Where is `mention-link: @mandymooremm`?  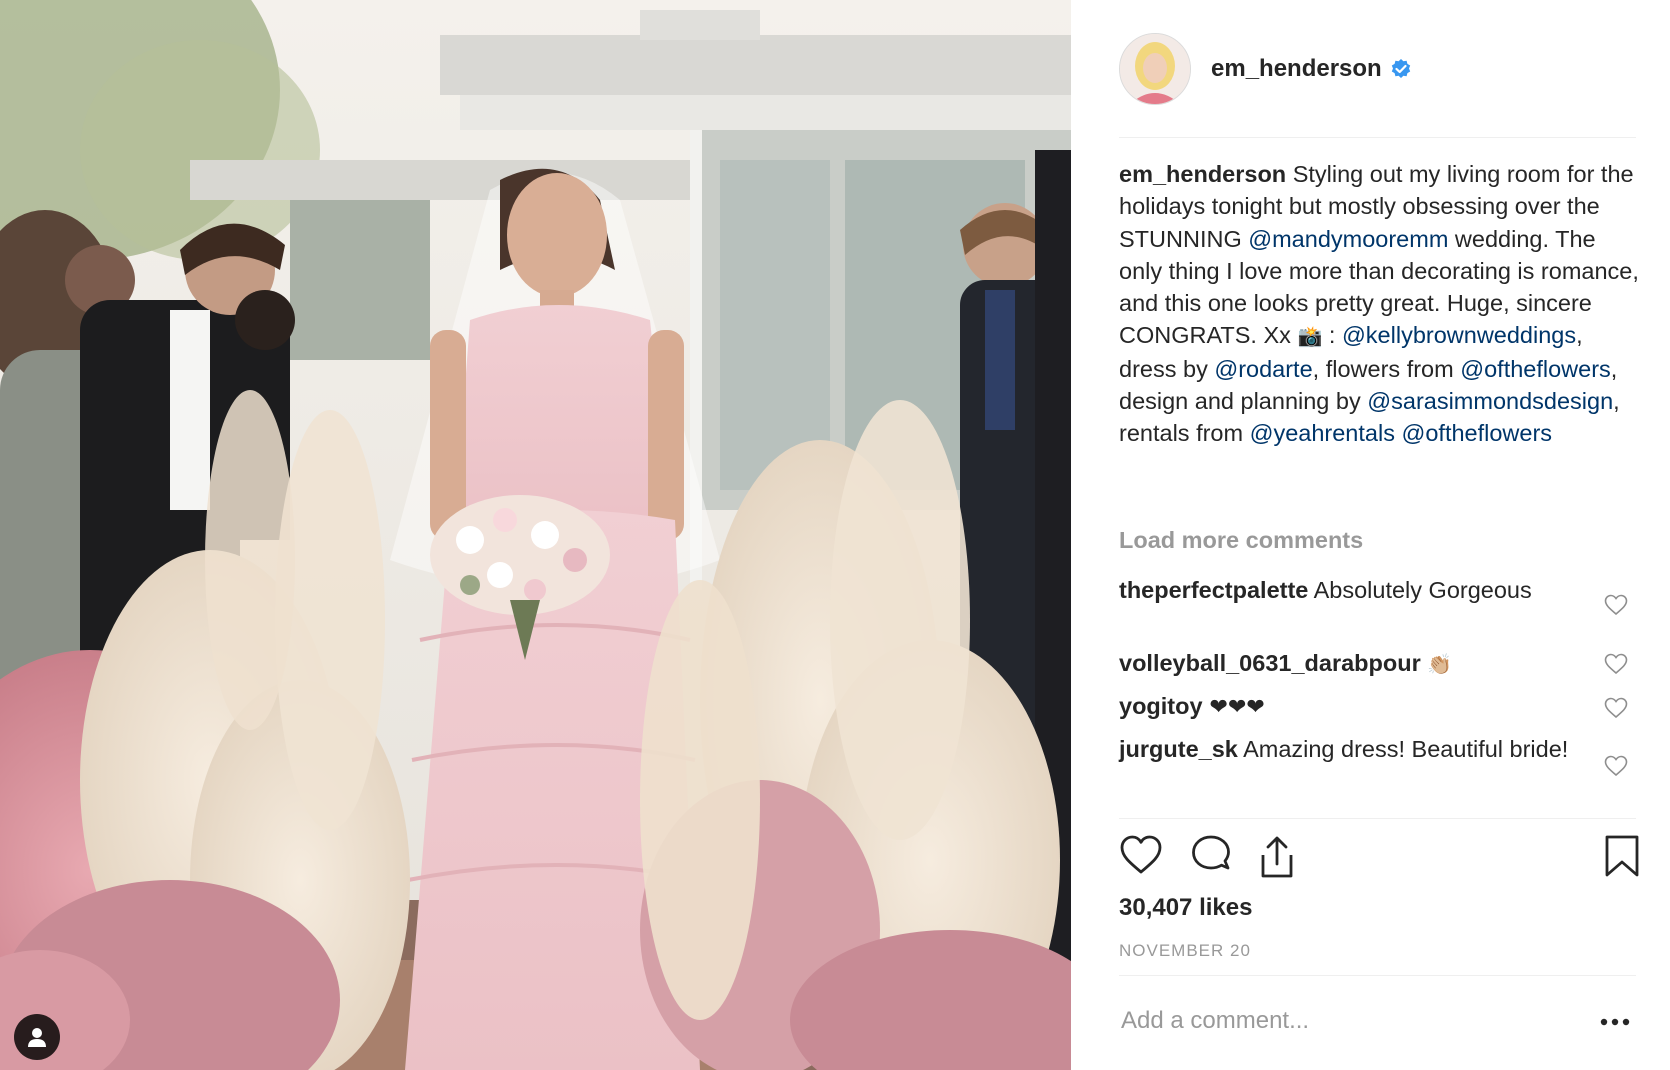
mention-link: @mandymooremm is located at coordinates (1348, 239).